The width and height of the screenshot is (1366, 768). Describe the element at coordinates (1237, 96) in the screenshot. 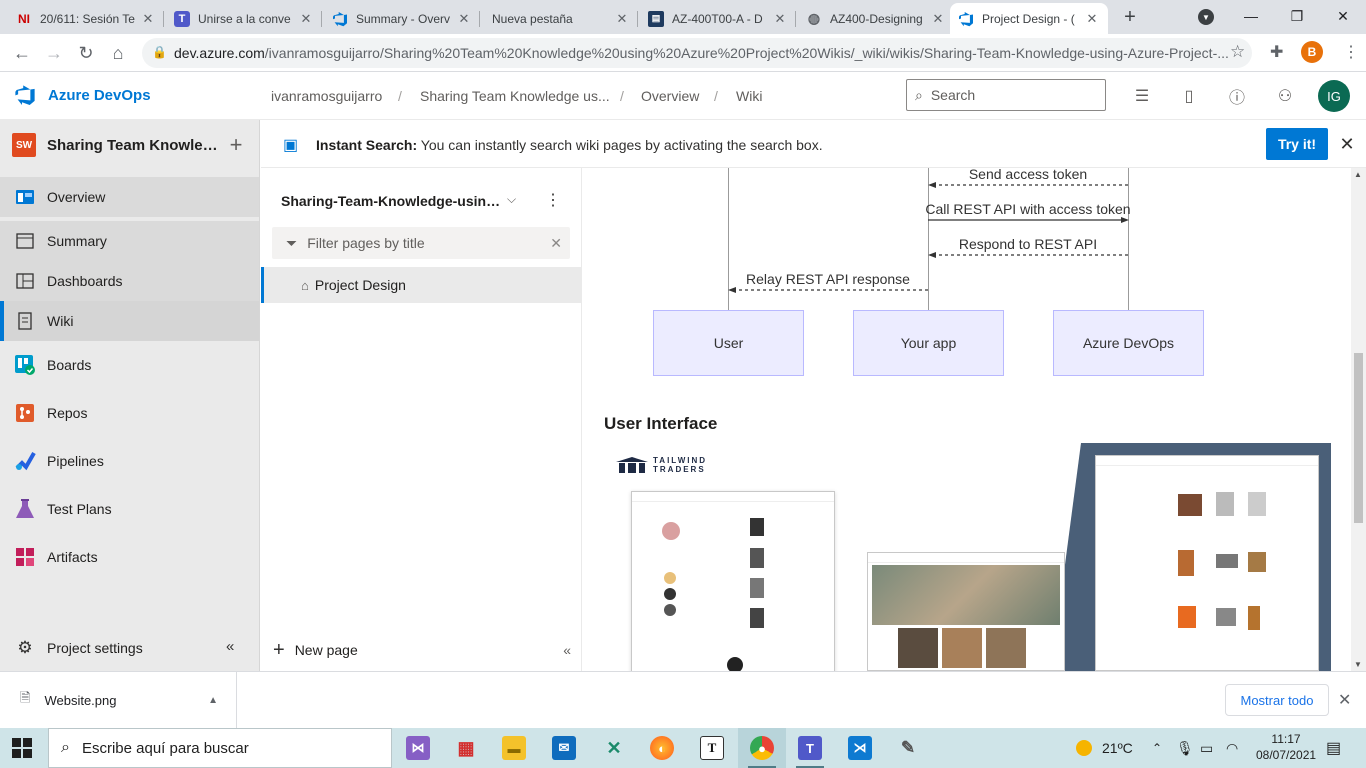

I see `help-icon: ⓘ` at that location.